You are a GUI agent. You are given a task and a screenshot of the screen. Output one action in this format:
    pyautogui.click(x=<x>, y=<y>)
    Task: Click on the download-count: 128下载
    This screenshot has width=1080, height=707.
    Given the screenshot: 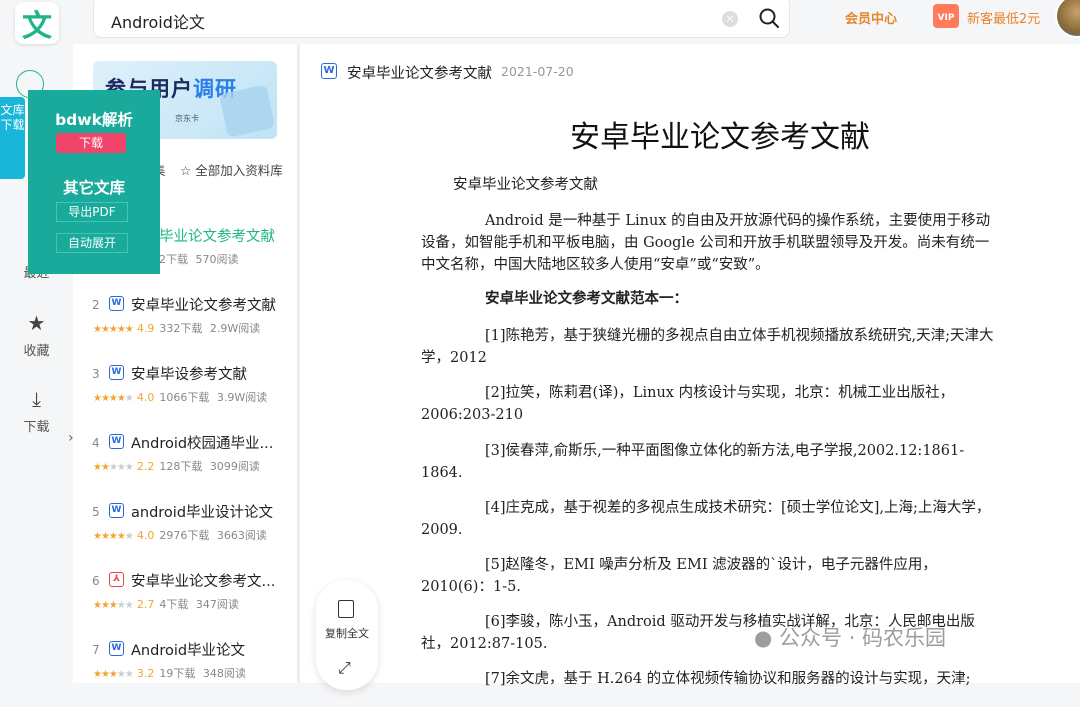 What is the action you would take?
    pyautogui.click(x=181, y=466)
    